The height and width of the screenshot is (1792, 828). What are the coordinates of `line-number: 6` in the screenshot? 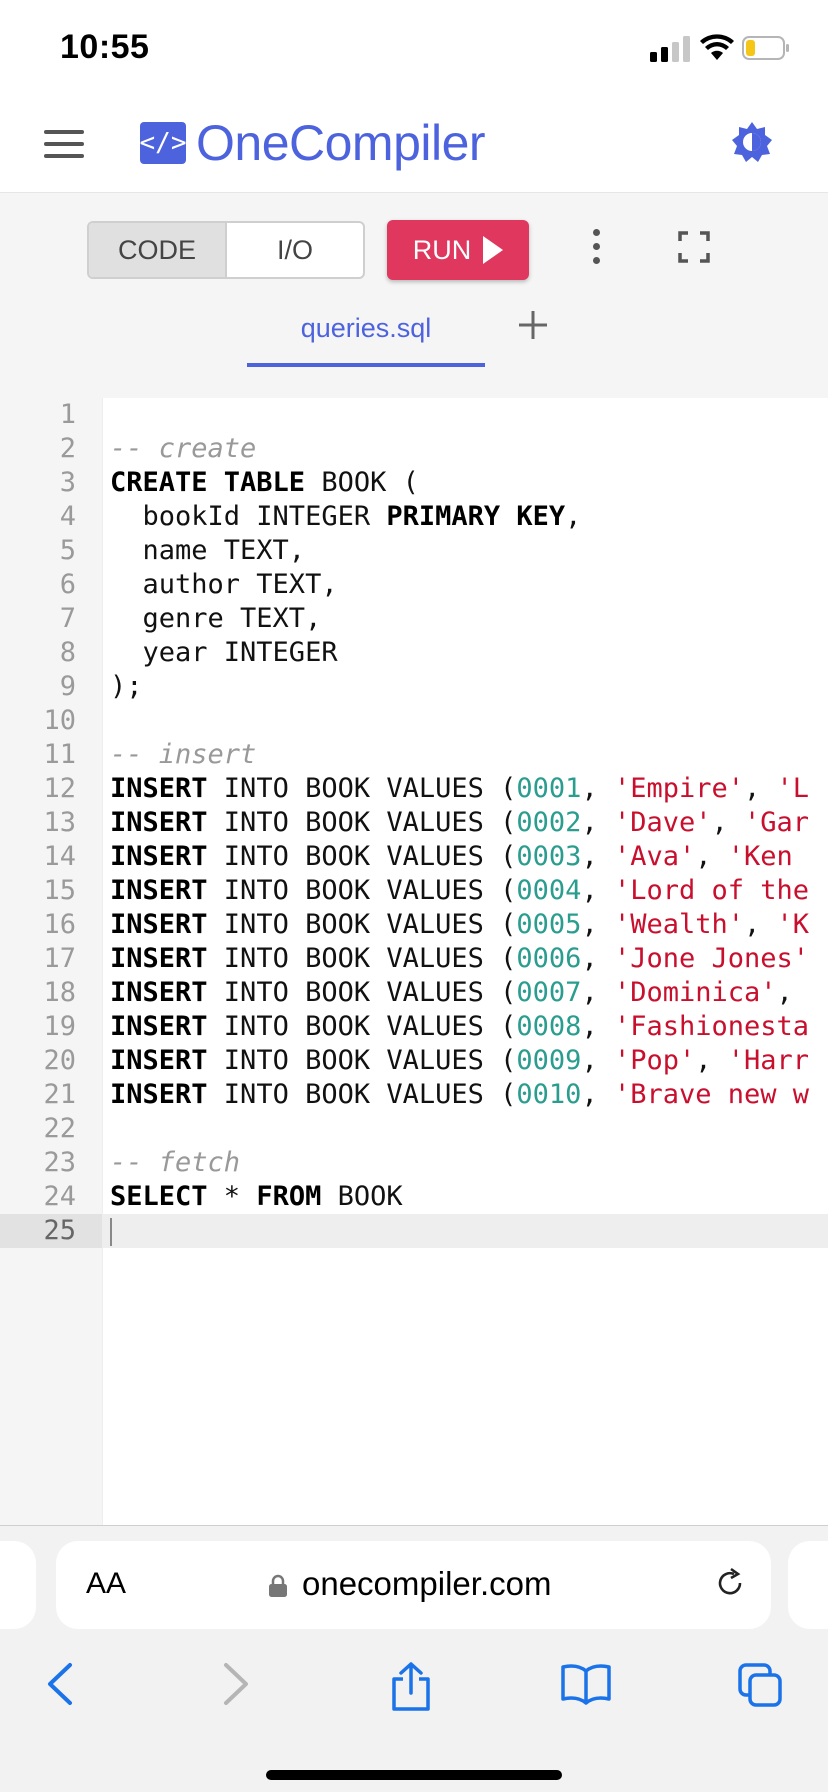 It's located at (67, 584).